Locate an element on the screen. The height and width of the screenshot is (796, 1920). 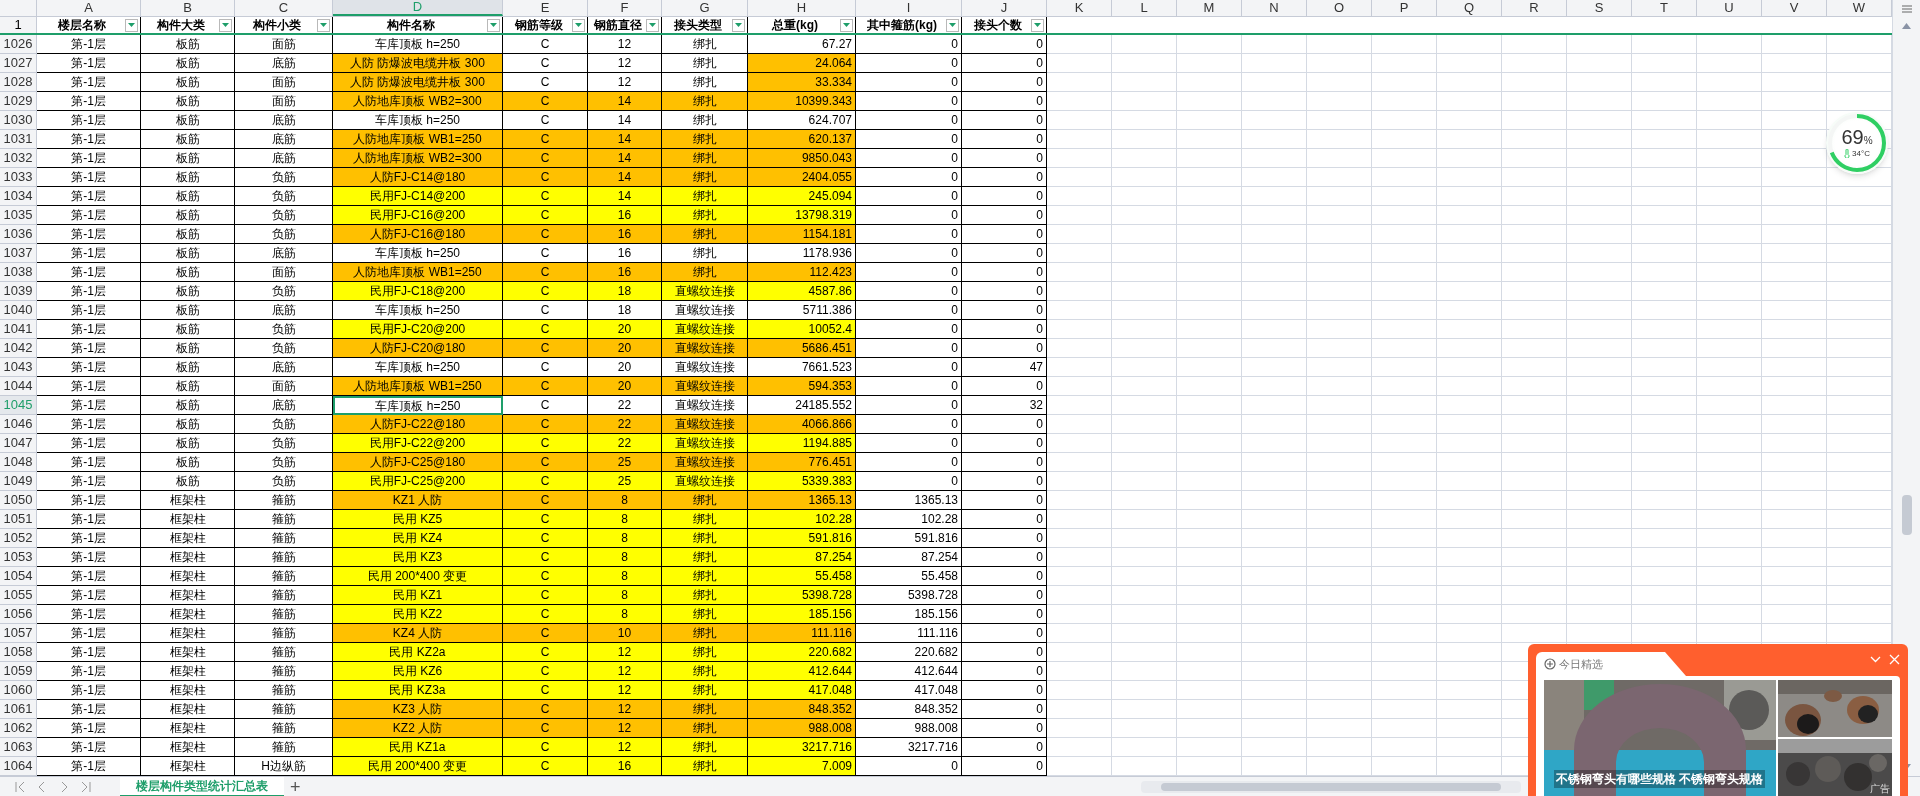
column-header: Q is located at coordinates (1469, 8).